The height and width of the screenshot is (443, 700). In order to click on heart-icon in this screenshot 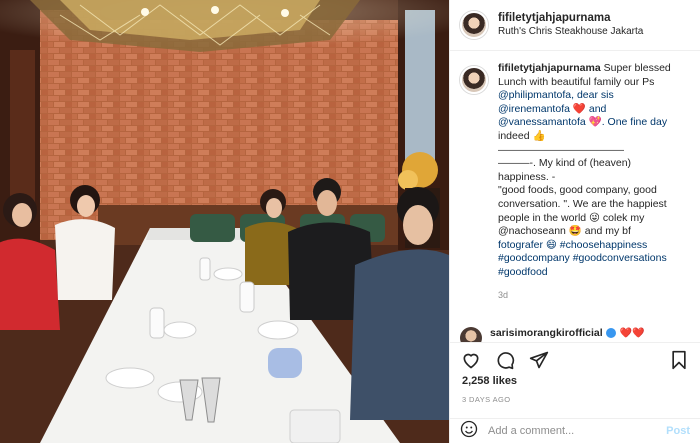, I will do `click(471, 360)`.